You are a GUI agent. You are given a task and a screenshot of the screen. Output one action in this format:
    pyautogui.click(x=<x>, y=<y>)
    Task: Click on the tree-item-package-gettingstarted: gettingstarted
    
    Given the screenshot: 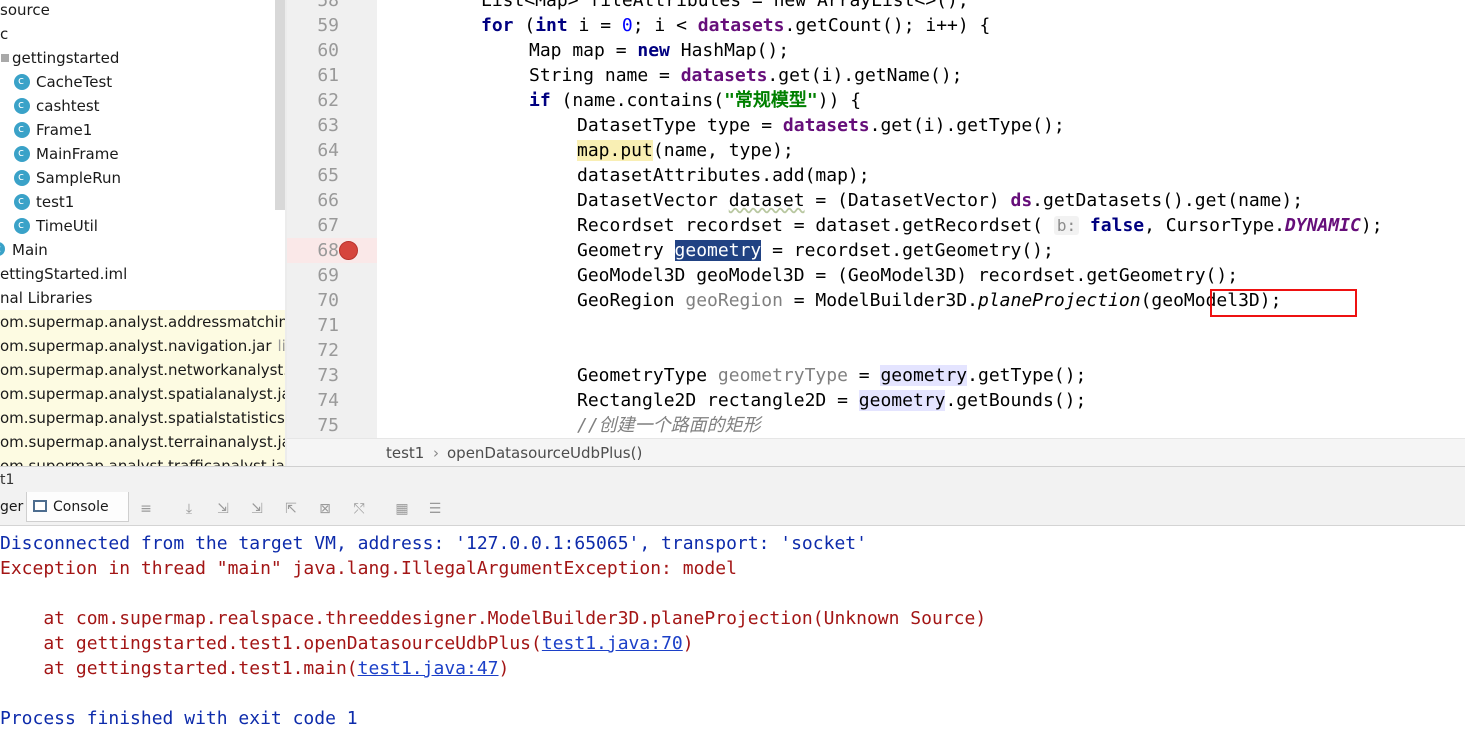 What is the action you would take?
    pyautogui.click(x=59, y=58)
    